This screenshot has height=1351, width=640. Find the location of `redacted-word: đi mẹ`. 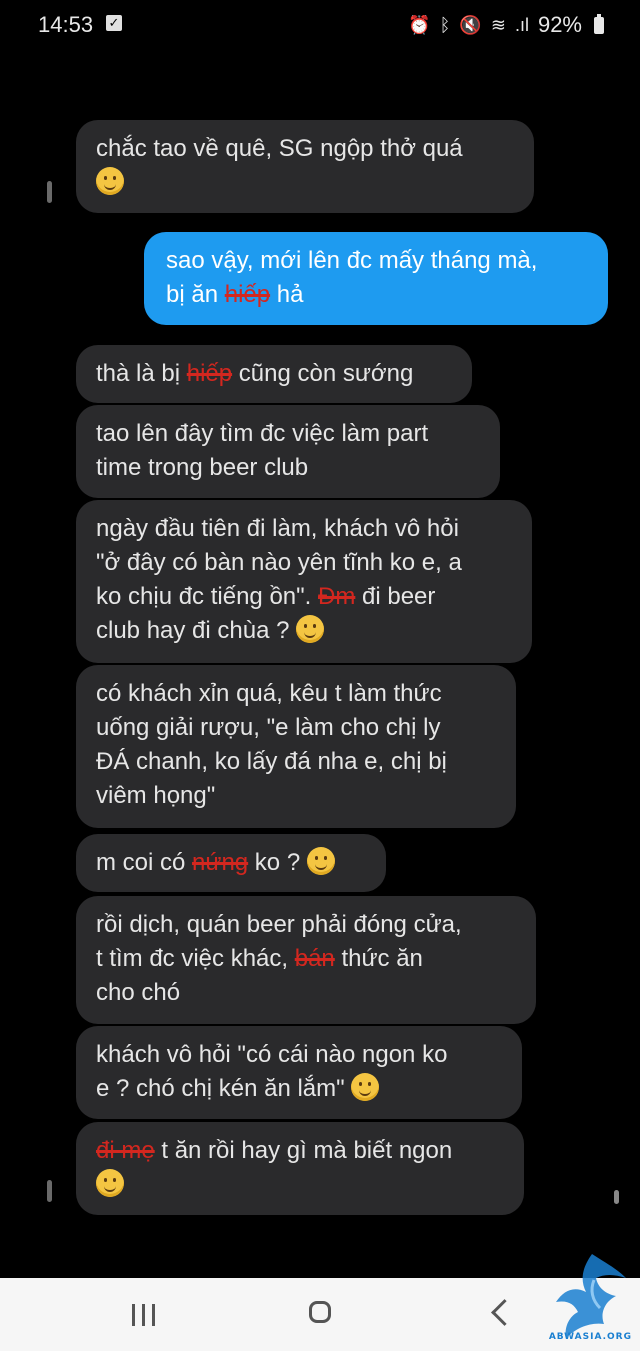

redacted-word: đi mẹ is located at coordinates (125, 1150).